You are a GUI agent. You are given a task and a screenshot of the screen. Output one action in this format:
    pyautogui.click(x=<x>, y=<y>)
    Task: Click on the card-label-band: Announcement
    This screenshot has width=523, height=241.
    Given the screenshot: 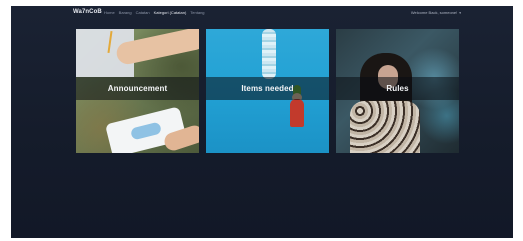 What is the action you would take?
    pyautogui.click(x=137, y=88)
    